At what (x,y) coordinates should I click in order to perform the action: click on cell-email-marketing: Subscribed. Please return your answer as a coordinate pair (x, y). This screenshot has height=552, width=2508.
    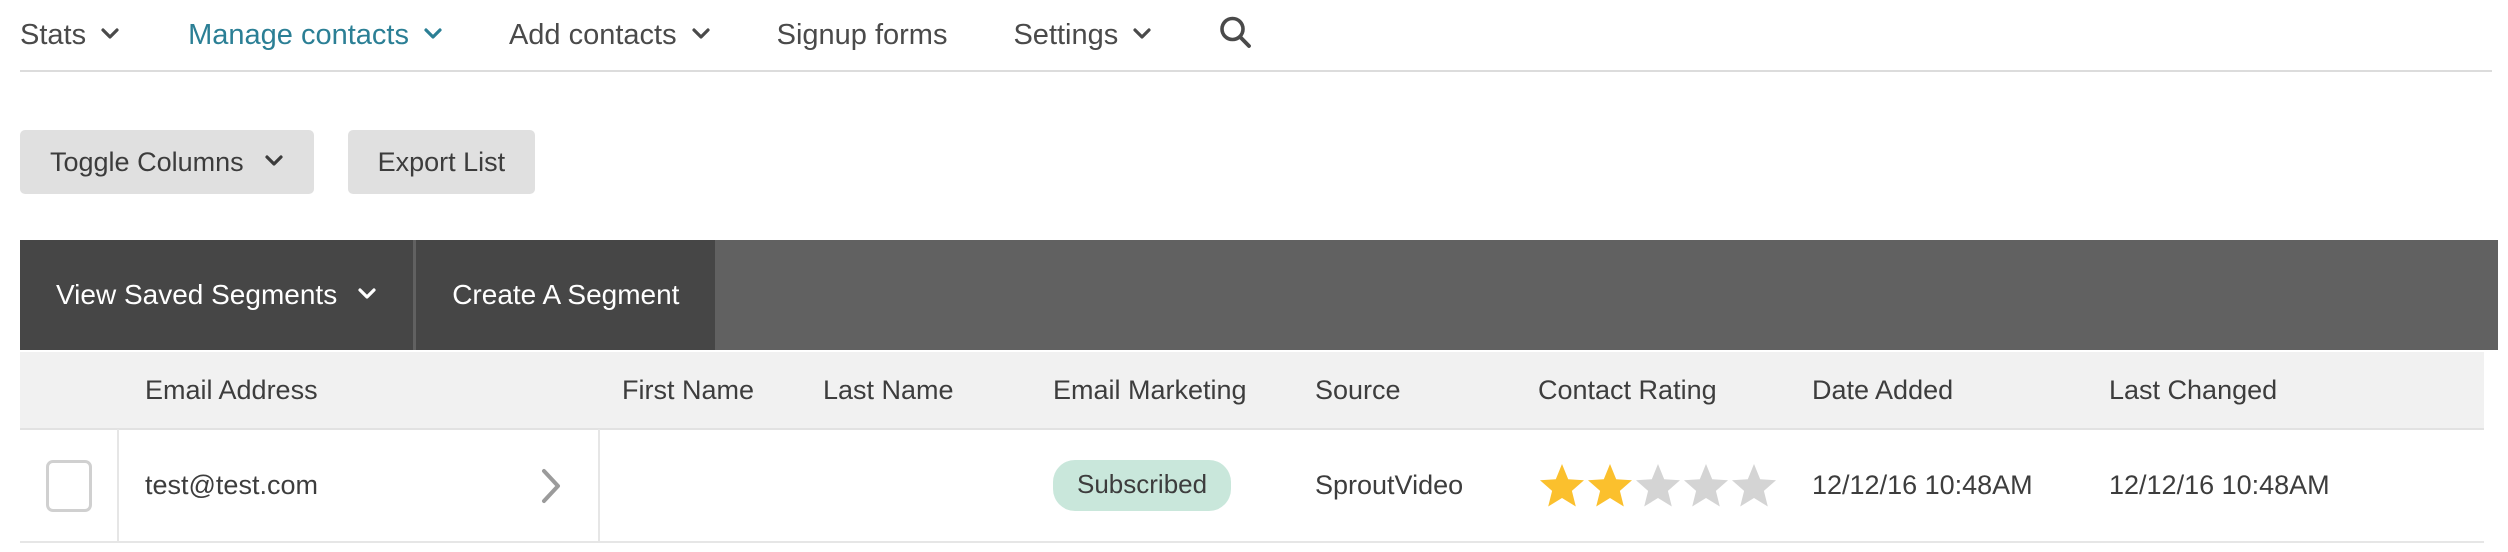
    Looking at the image, I should click on (1169, 485).